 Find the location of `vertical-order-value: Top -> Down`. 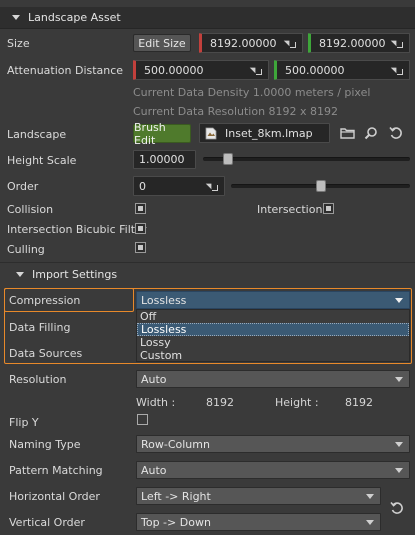

vertical-order-value: Top -> Down is located at coordinates (176, 522).